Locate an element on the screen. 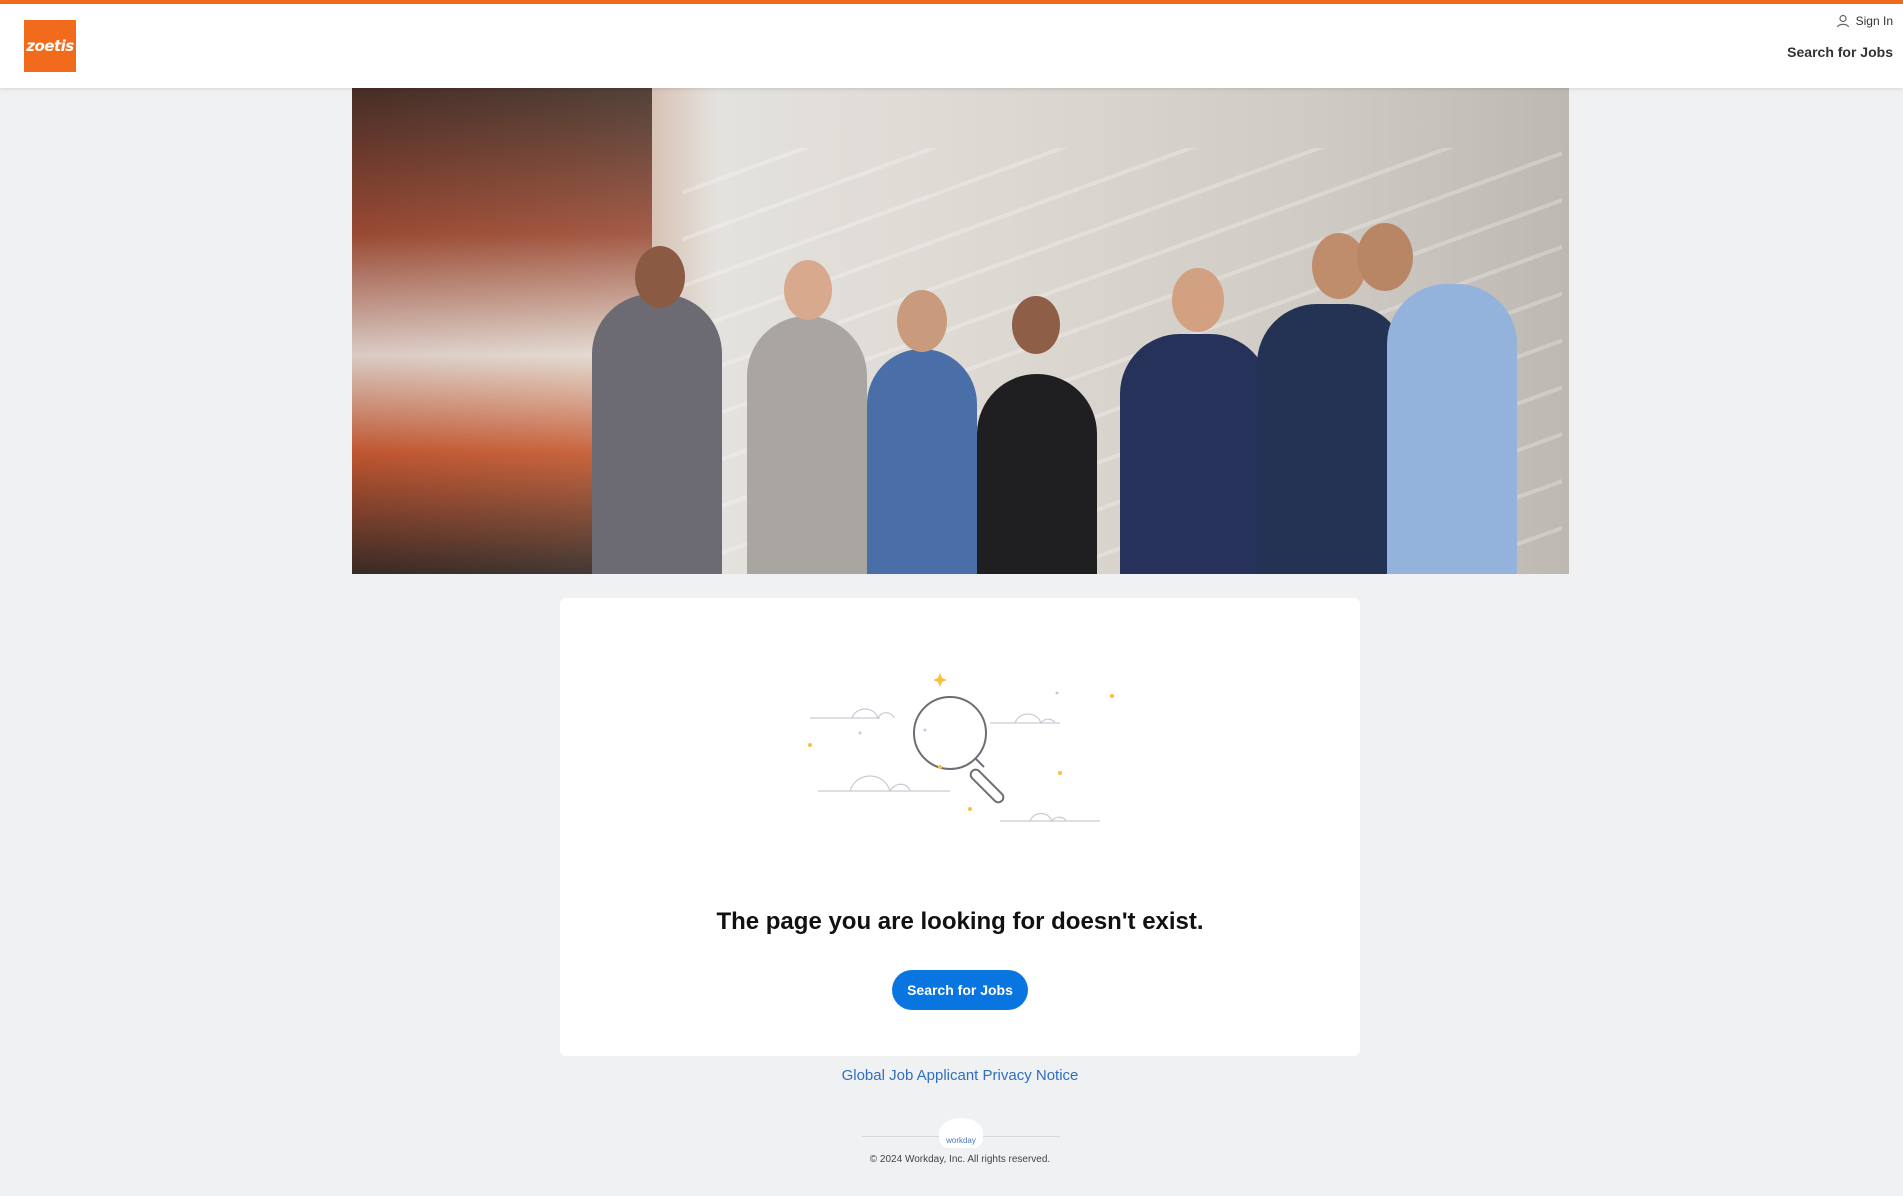  sign-in-label: Sign In is located at coordinates (1874, 21).